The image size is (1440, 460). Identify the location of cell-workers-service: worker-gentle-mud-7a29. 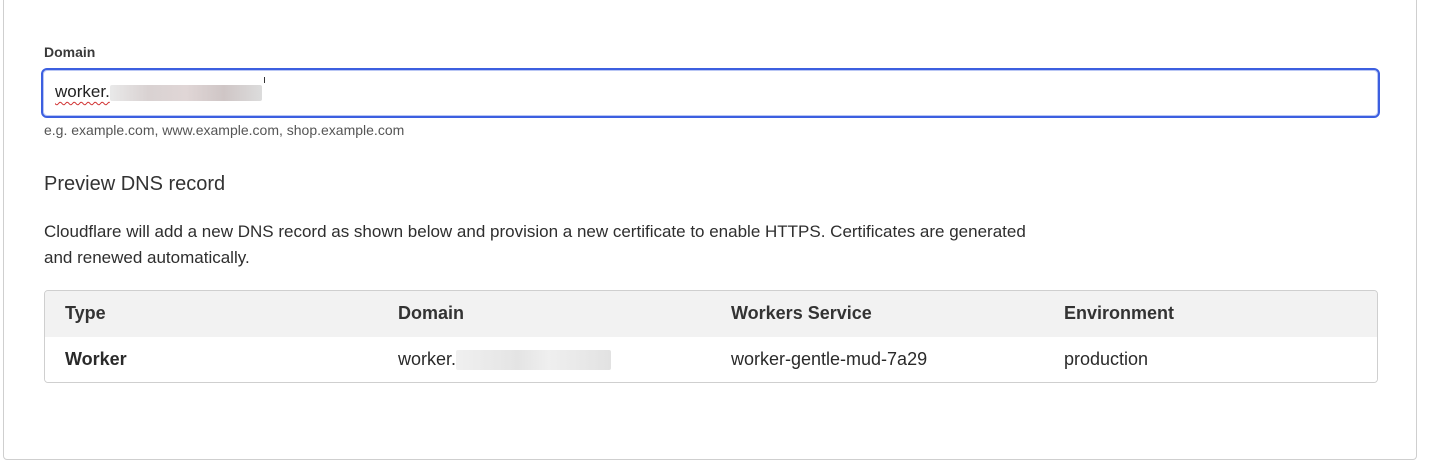
(829, 359).